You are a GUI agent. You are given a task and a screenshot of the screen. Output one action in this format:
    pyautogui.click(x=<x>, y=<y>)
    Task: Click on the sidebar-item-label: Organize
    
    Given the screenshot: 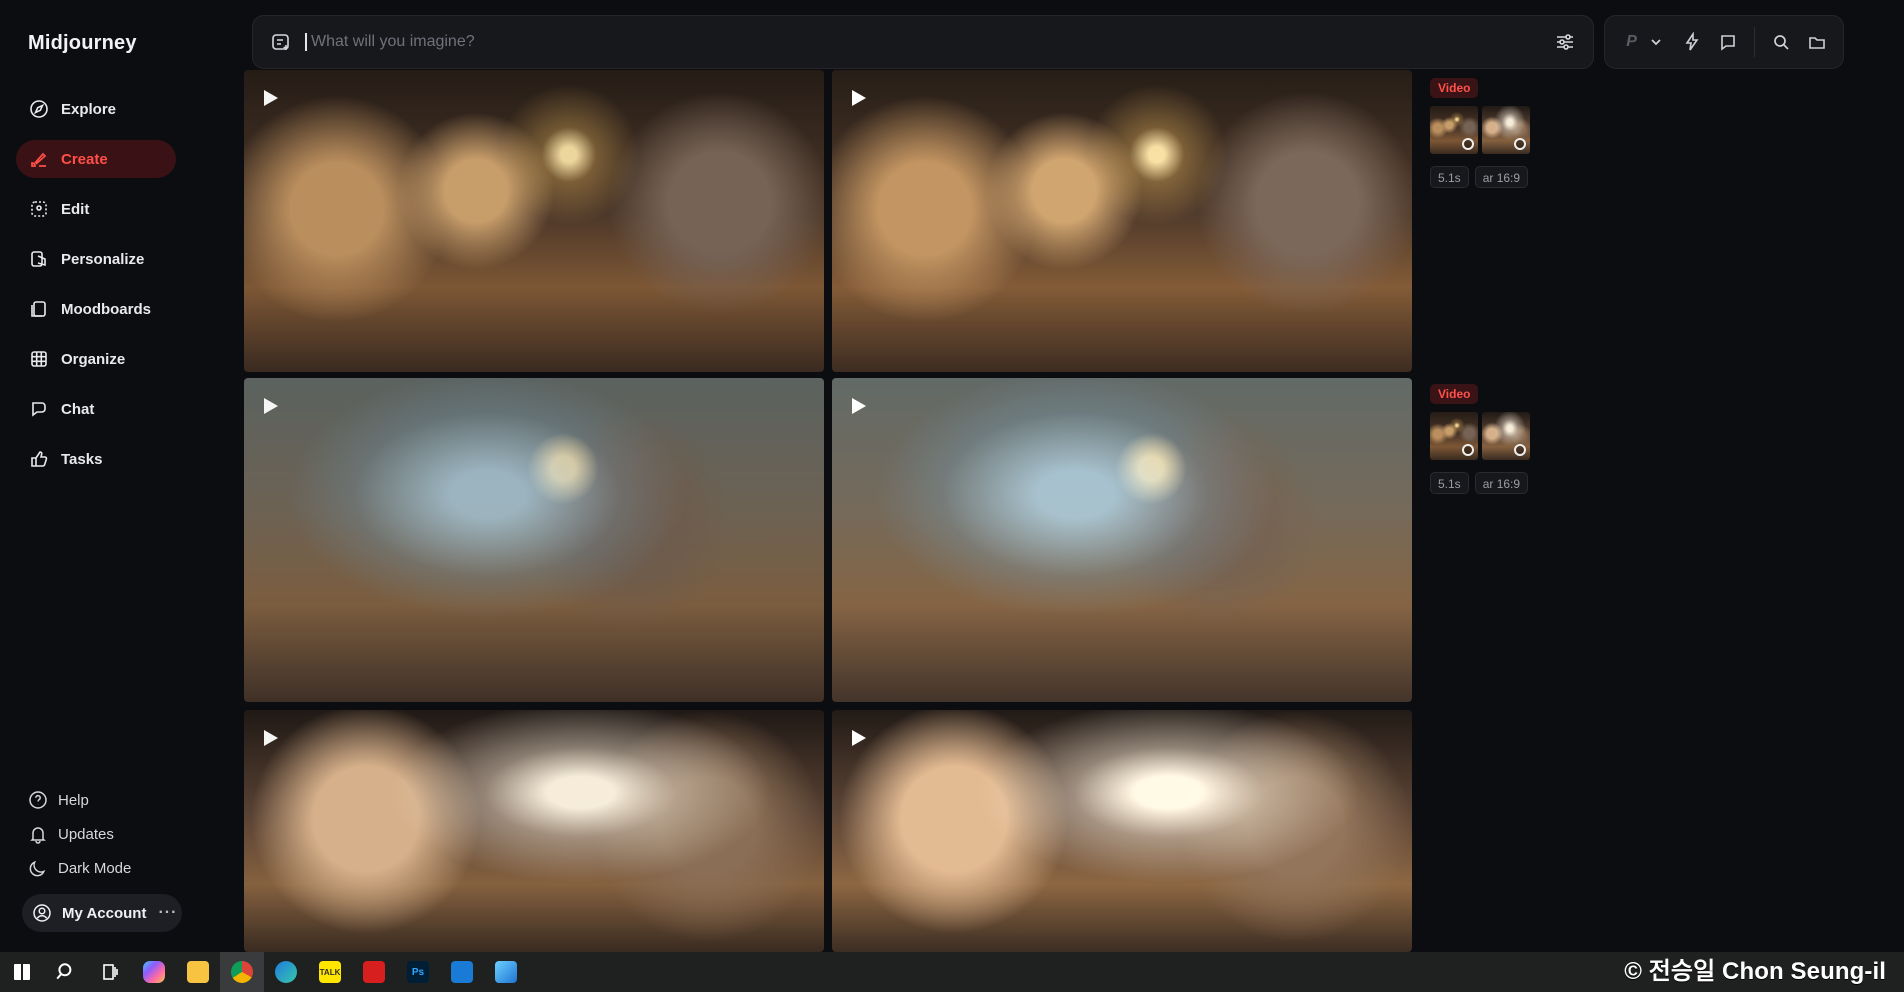 What is the action you would take?
    pyautogui.click(x=93, y=359)
    